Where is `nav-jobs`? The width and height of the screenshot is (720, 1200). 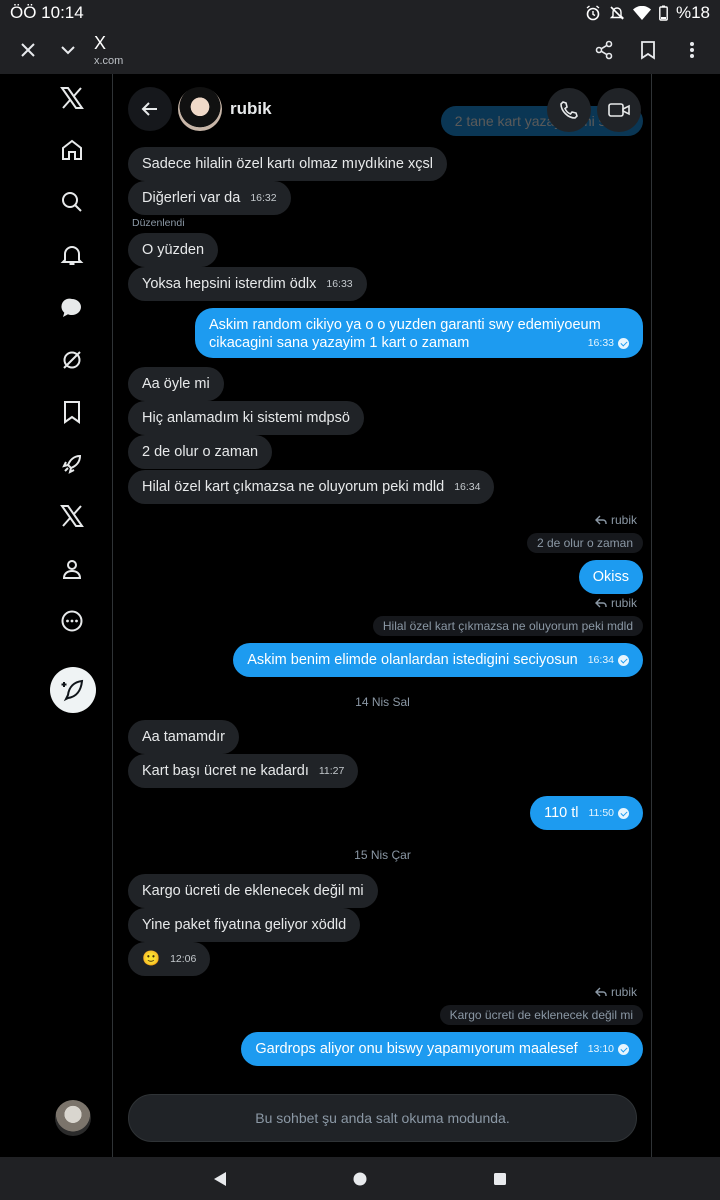
nav-jobs is located at coordinates (72, 464).